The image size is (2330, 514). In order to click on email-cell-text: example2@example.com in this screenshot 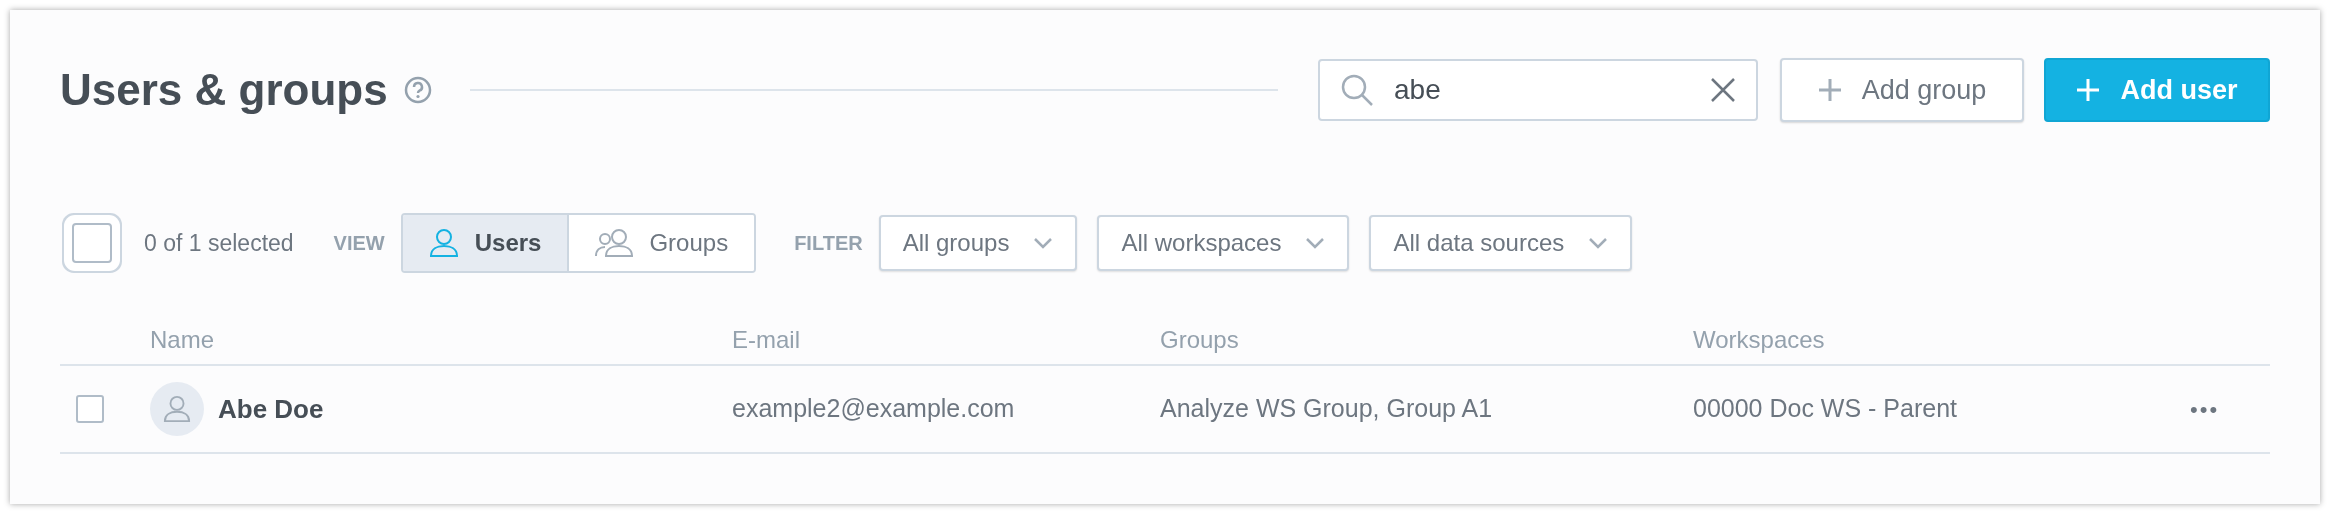, I will do `click(874, 409)`.